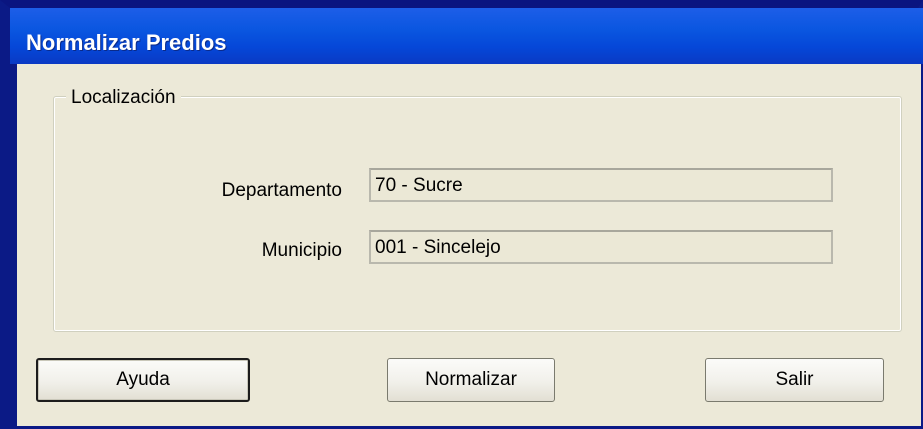  What do you see at coordinates (601, 185) in the screenshot?
I see `department-field: 70 - Sucre` at bounding box center [601, 185].